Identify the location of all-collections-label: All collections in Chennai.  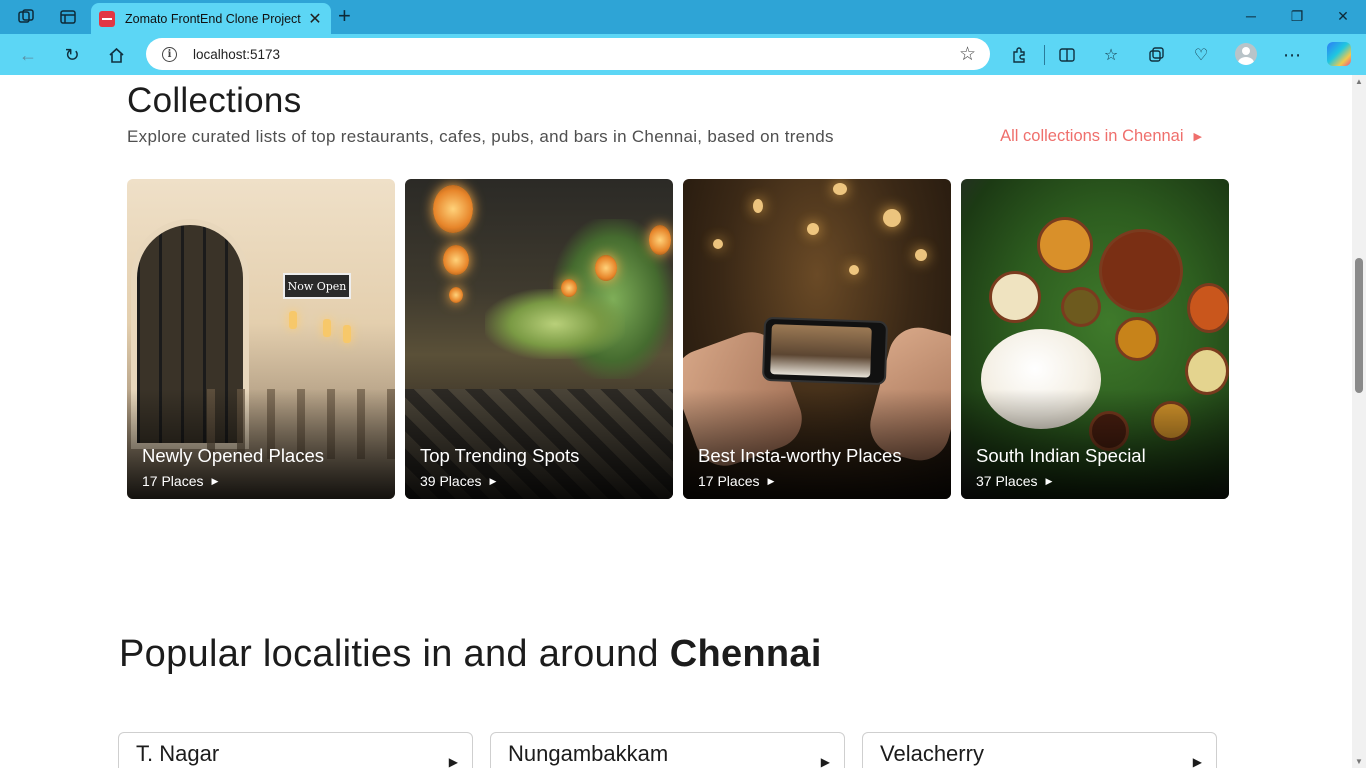
(1091, 136).